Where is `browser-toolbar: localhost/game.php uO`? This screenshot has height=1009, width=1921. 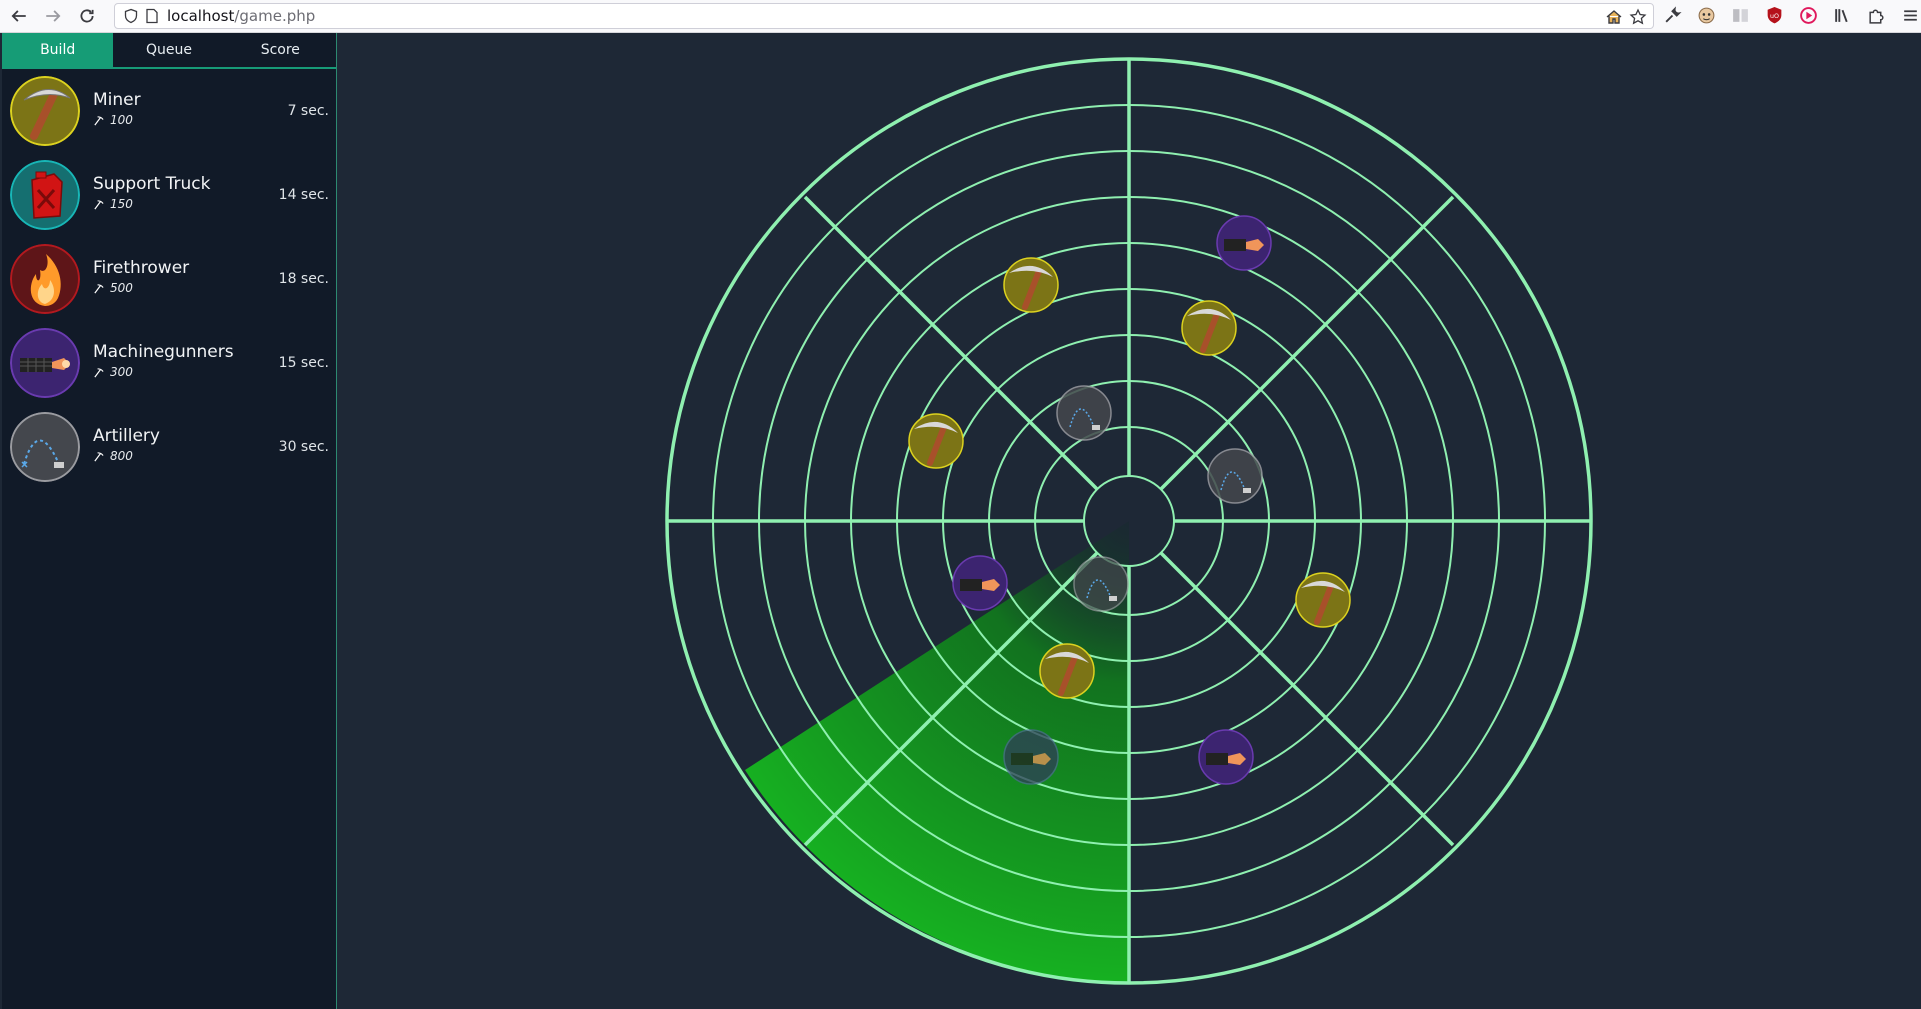
browser-toolbar: localhost/game.php uO is located at coordinates (960, 16).